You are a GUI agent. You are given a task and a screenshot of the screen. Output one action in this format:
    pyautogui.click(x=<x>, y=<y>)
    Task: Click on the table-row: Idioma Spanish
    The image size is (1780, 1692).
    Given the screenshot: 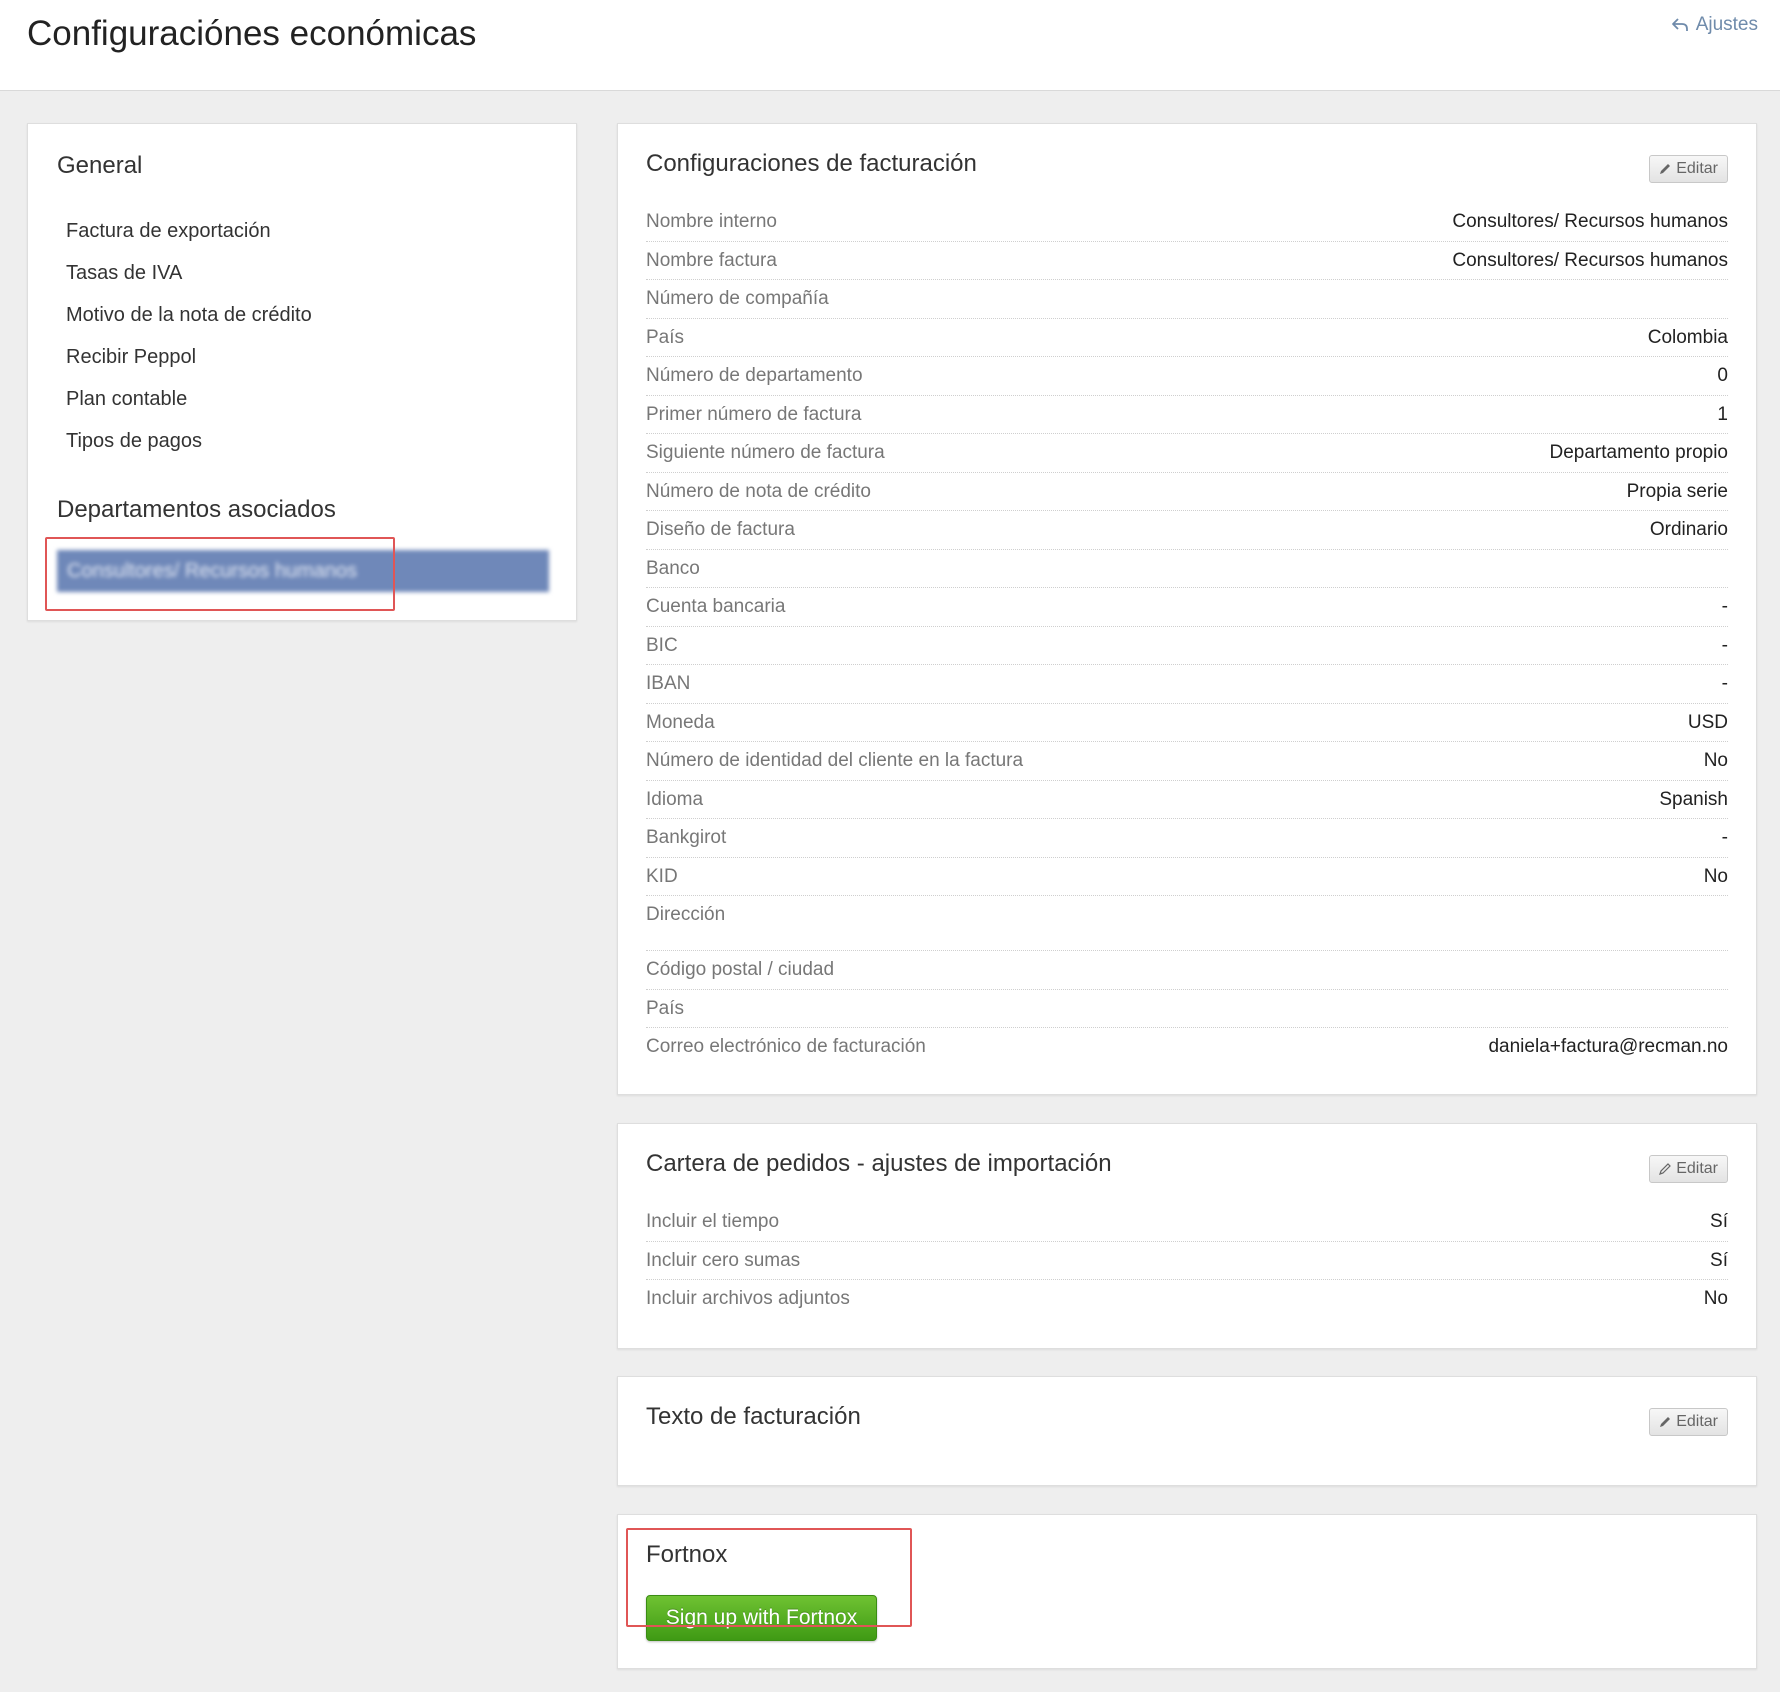 What is the action you would take?
    pyautogui.click(x=1187, y=800)
    